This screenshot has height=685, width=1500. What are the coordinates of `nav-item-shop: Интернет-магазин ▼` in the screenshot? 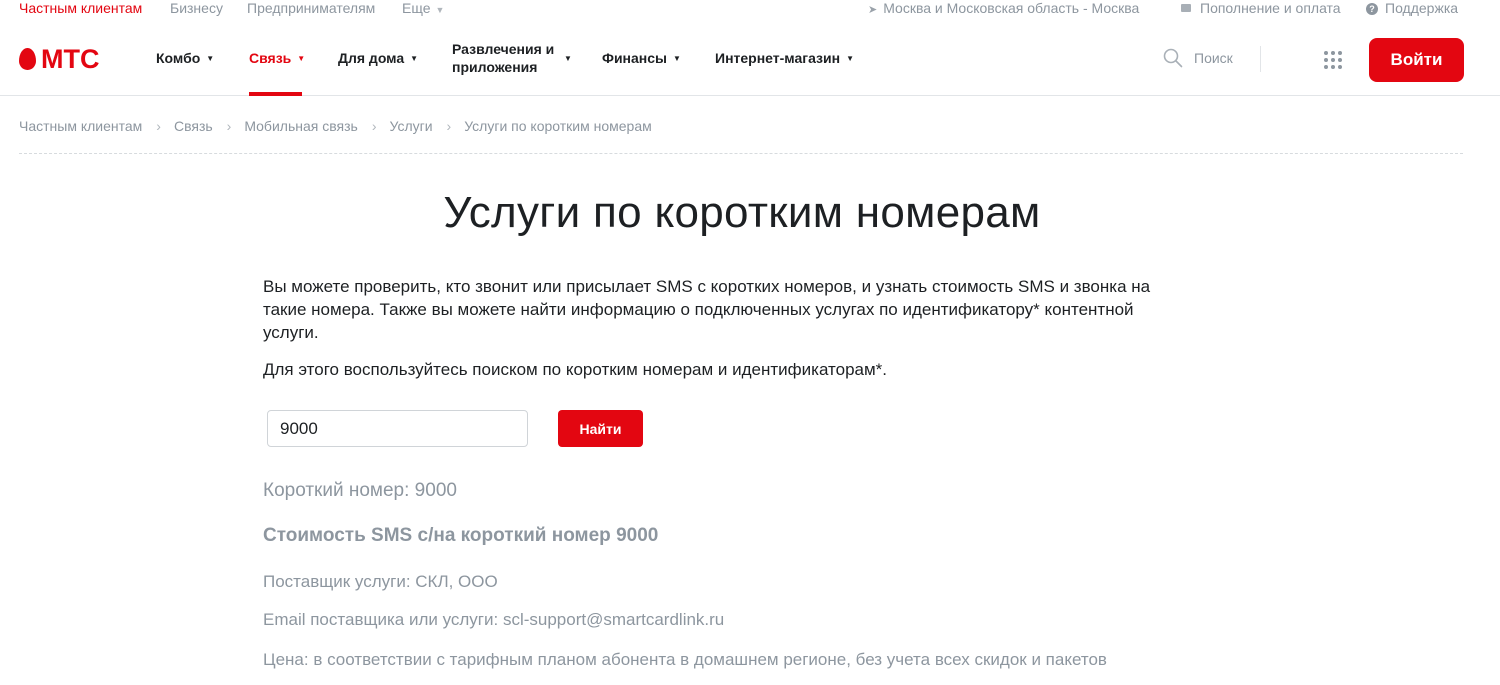 It's located at (784, 58).